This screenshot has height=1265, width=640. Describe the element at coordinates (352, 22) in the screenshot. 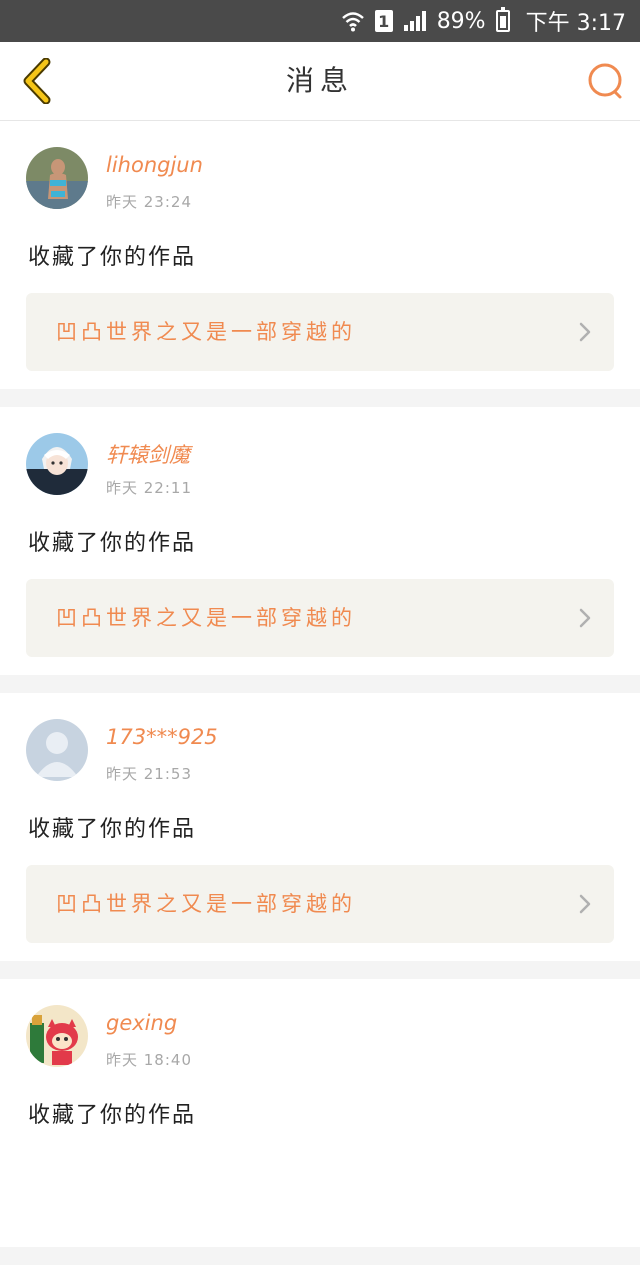

I see `wifi-icon` at that location.